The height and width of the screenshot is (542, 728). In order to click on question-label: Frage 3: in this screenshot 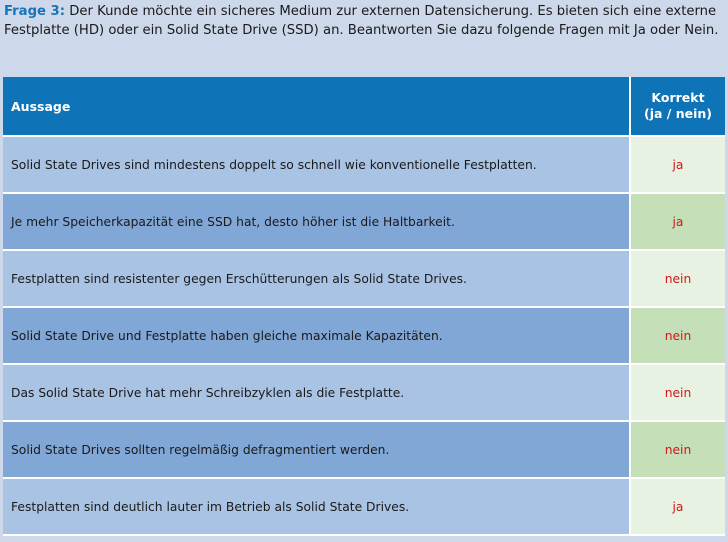, I will do `click(34, 11)`.